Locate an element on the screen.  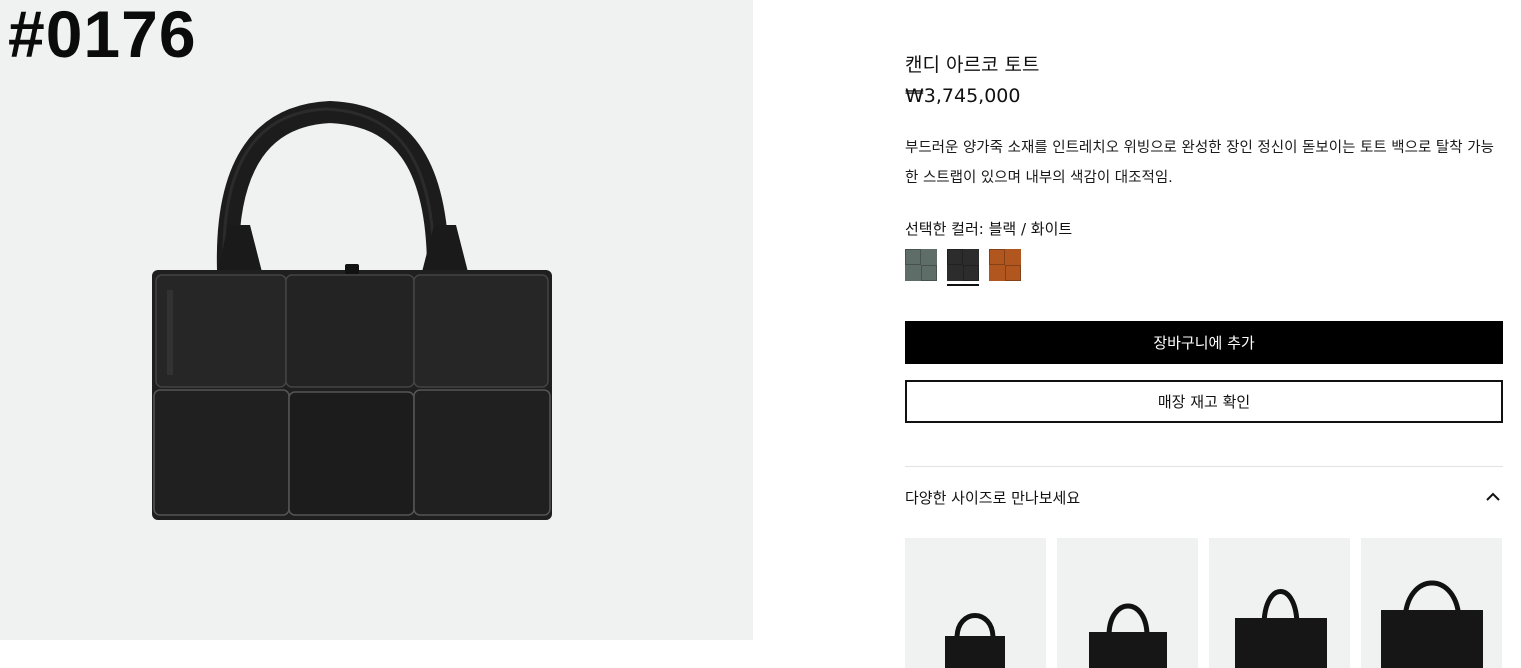
swatch-brown is located at coordinates (1005, 265).